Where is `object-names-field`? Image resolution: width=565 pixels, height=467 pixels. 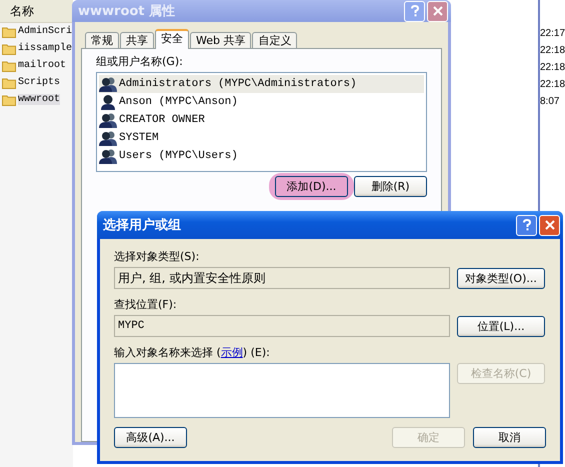
object-names-field is located at coordinates (282, 390).